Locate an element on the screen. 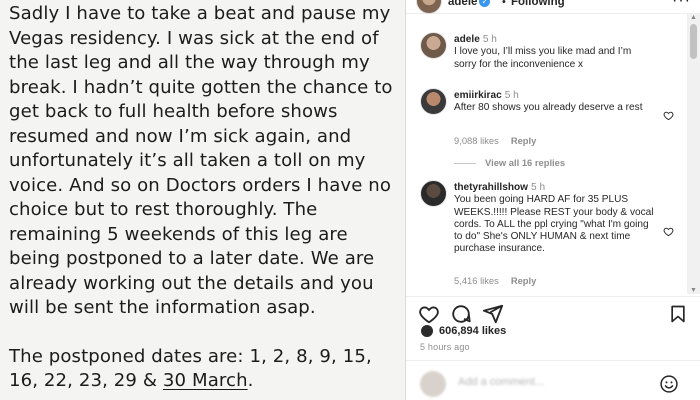 The height and width of the screenshot is (400, 700). scrollbar-thumb is located at coordinates (693, 41).